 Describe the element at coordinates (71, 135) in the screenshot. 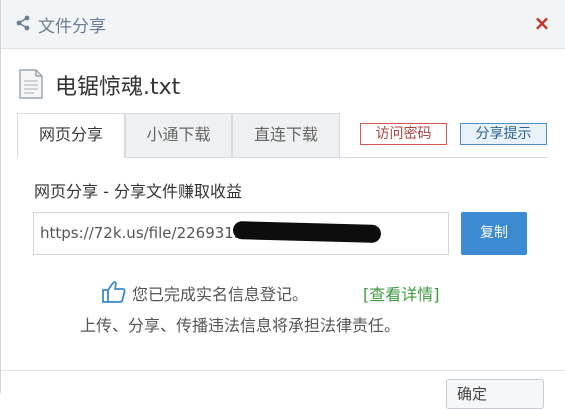

I see `tab-web-share: 网页分享` at that location.